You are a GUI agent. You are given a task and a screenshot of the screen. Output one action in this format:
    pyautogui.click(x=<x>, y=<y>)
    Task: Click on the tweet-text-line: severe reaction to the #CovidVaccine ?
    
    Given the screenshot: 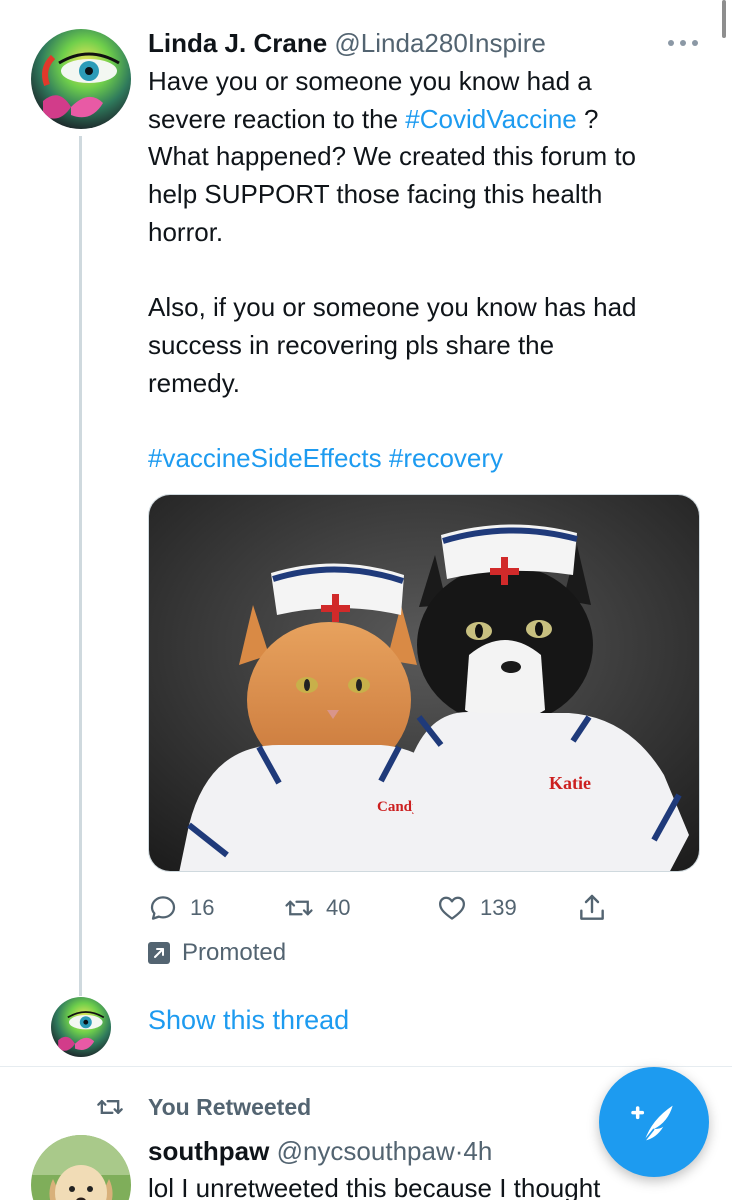 What is the action you would take?
    pyautogui.click(x=433, y=120)
    